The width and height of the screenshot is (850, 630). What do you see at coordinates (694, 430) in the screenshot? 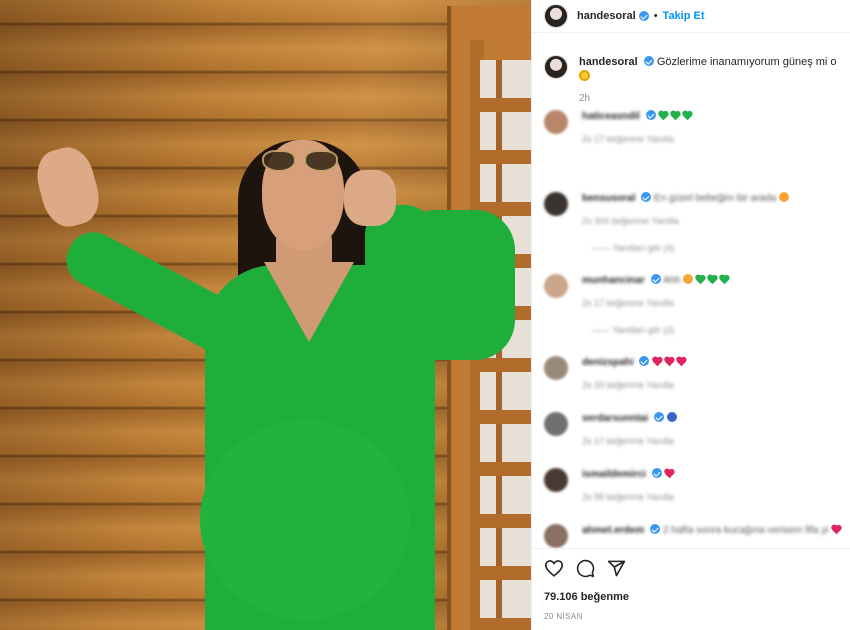
I see `comment-item: serdarsunntai 2s 17 beğenme Yanıtla` at bounding box center [694, 430].